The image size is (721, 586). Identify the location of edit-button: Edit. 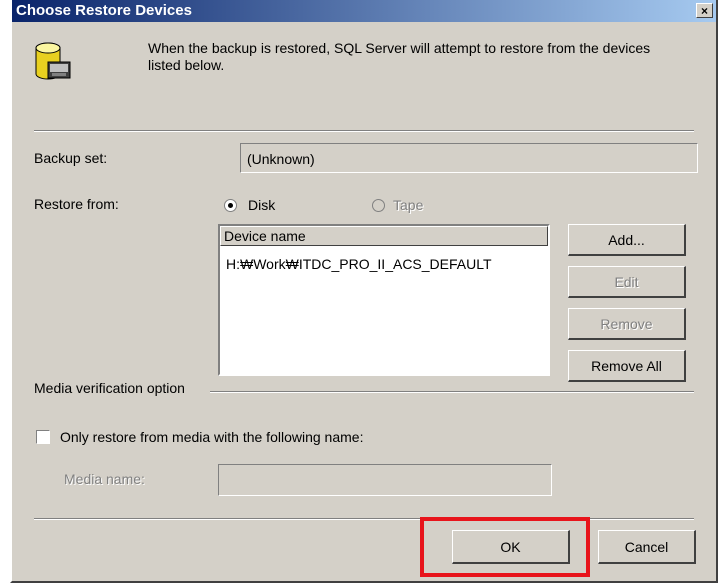
(627, 282).